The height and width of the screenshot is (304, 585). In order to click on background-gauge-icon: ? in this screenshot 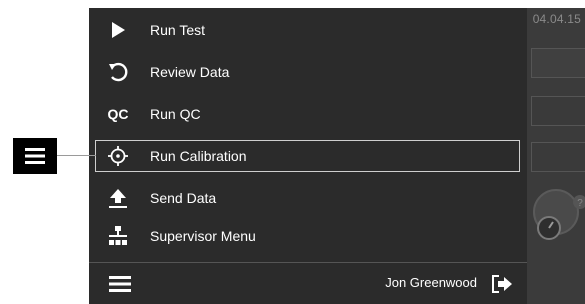, I will do `click(559, 214)`.